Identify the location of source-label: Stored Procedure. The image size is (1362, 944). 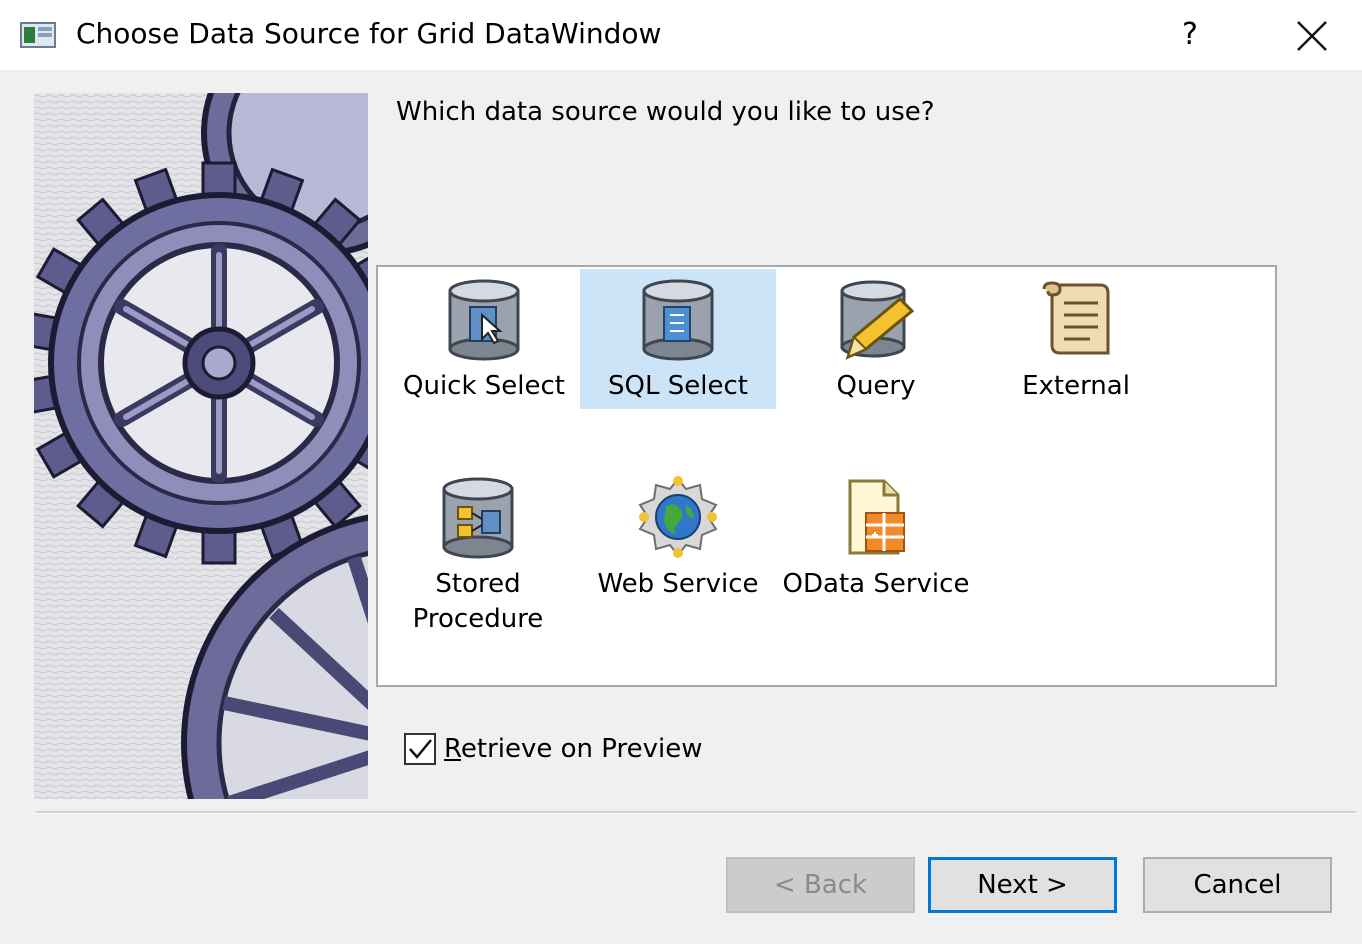
(478, 601).